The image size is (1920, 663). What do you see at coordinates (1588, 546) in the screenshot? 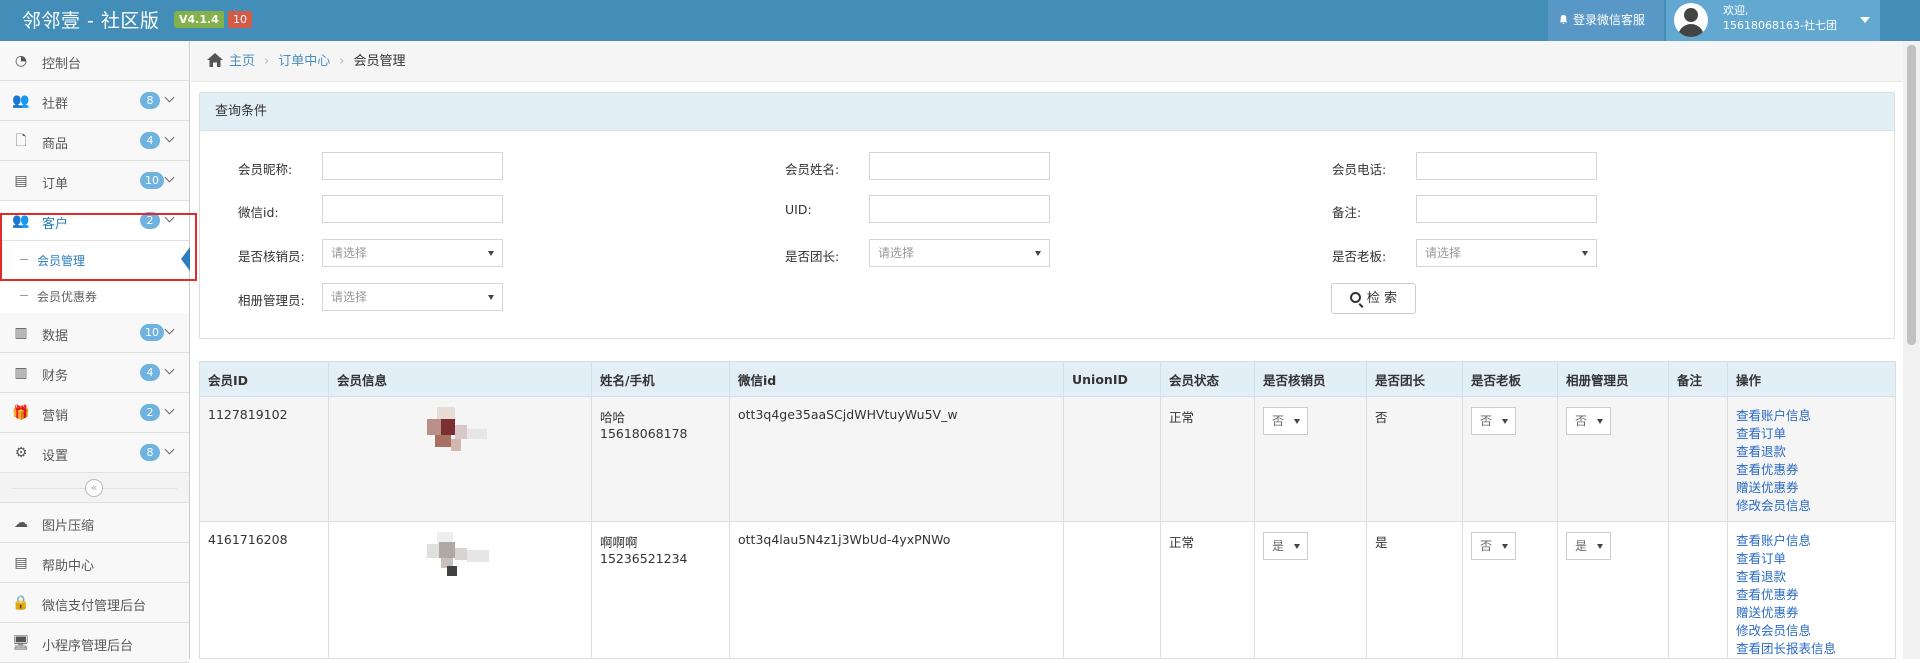
I see `album-admin-select: 是` at bounding box center [1588, 546].